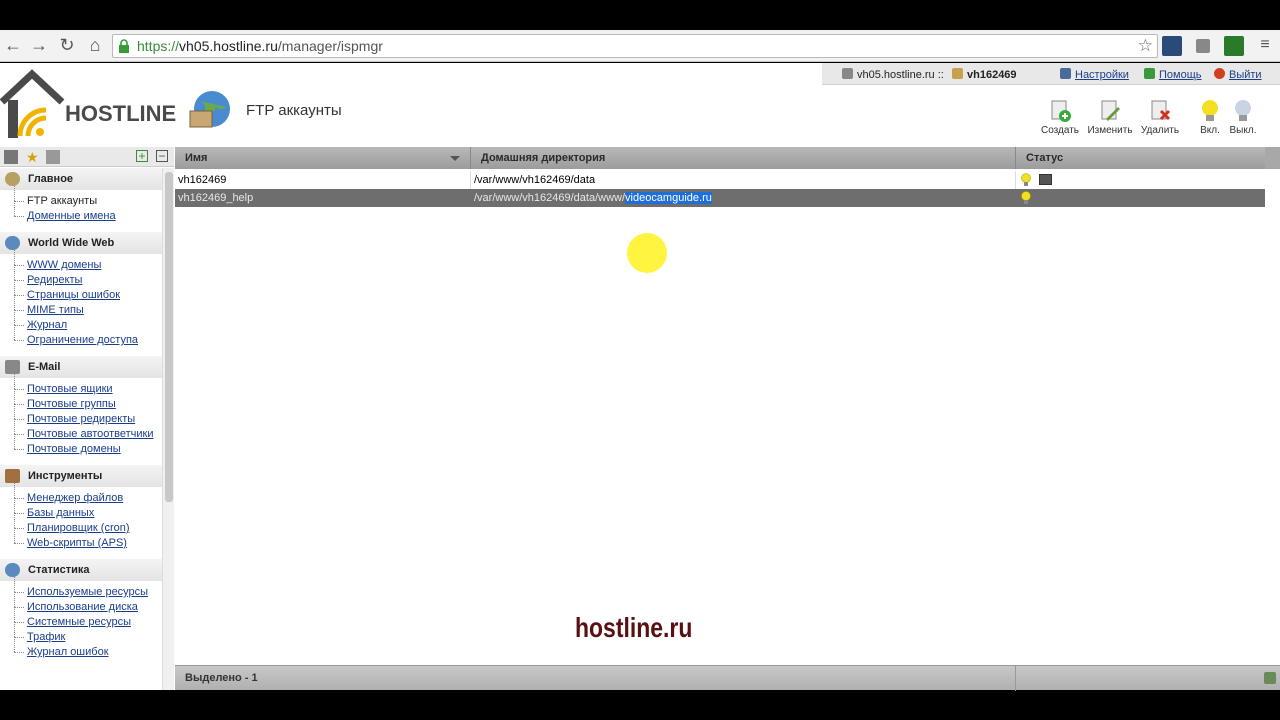  I want to click on list-view-icon, so click(11, 157).